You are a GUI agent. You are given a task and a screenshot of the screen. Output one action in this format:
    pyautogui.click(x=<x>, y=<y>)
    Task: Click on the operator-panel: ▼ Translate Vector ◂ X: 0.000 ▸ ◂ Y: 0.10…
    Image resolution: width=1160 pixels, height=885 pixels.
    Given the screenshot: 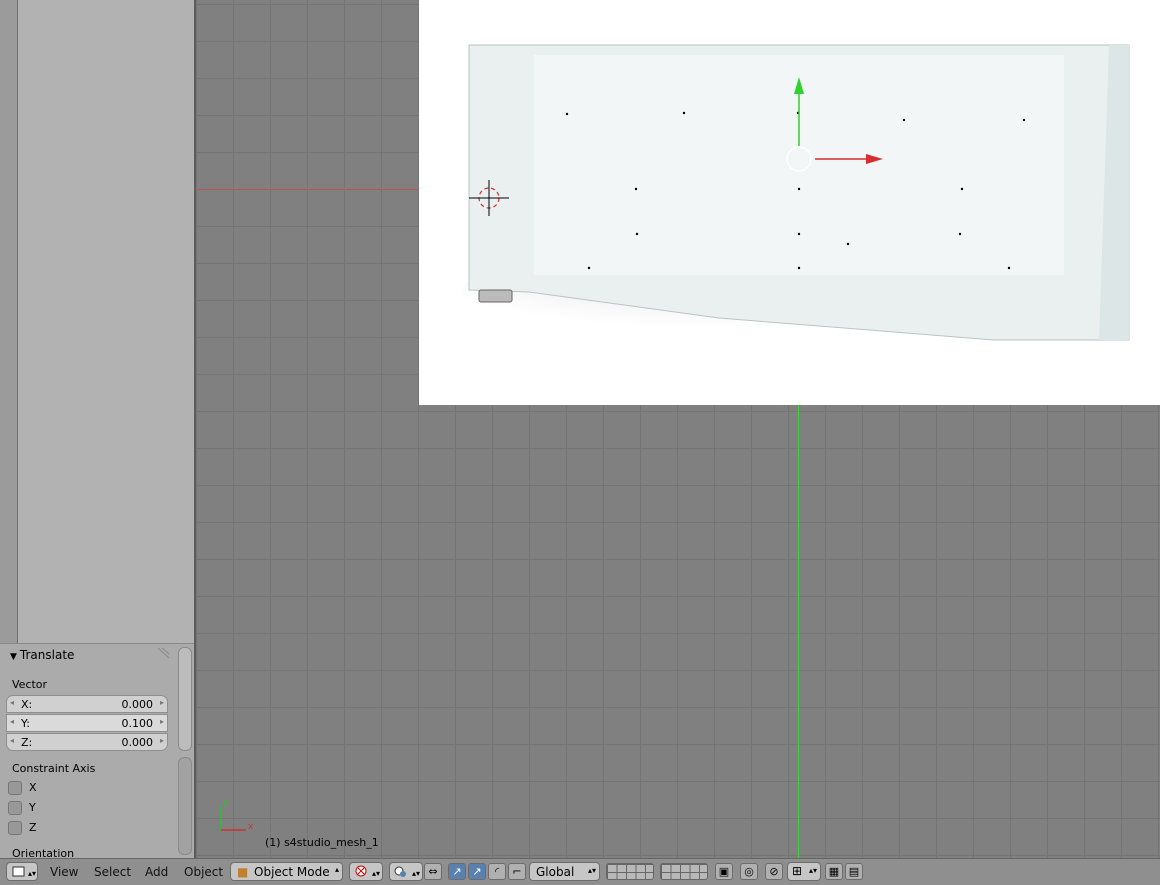 What is the action you would take?
    pyautogui.click(x=97, y=751)
    